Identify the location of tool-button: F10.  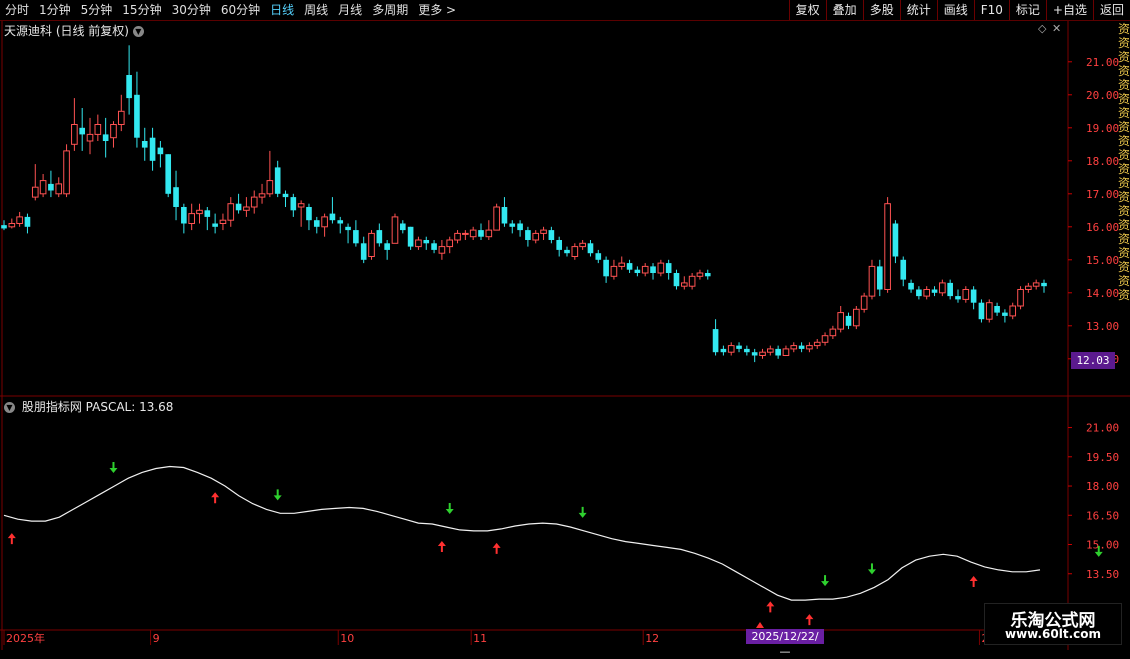
(991, 10).